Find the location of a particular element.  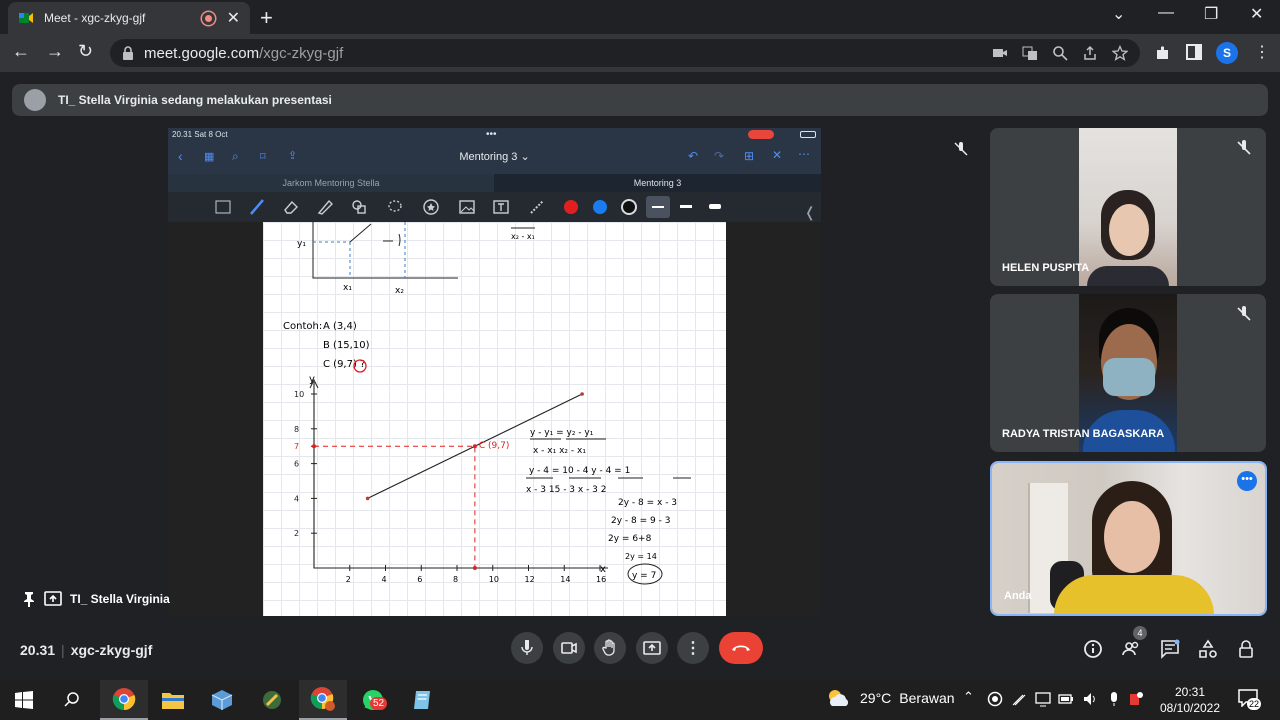

ipad-doc-tab-2: Mentoring 3 is located at coordinates (657, 183).